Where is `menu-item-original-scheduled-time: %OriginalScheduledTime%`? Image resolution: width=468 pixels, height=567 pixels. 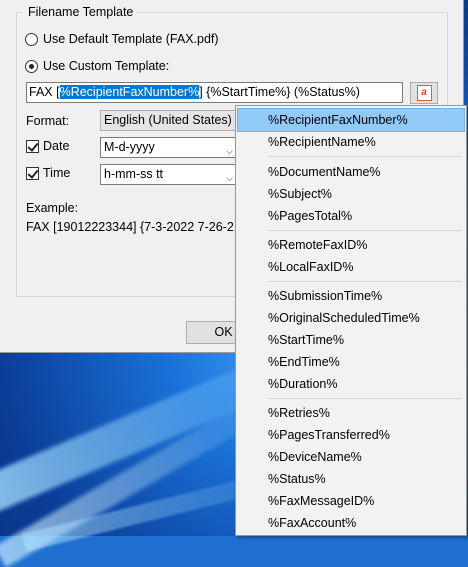
menu-item-original-scheduled-time: %OriginalScheduledTime% is located at coordinates (351, 318).